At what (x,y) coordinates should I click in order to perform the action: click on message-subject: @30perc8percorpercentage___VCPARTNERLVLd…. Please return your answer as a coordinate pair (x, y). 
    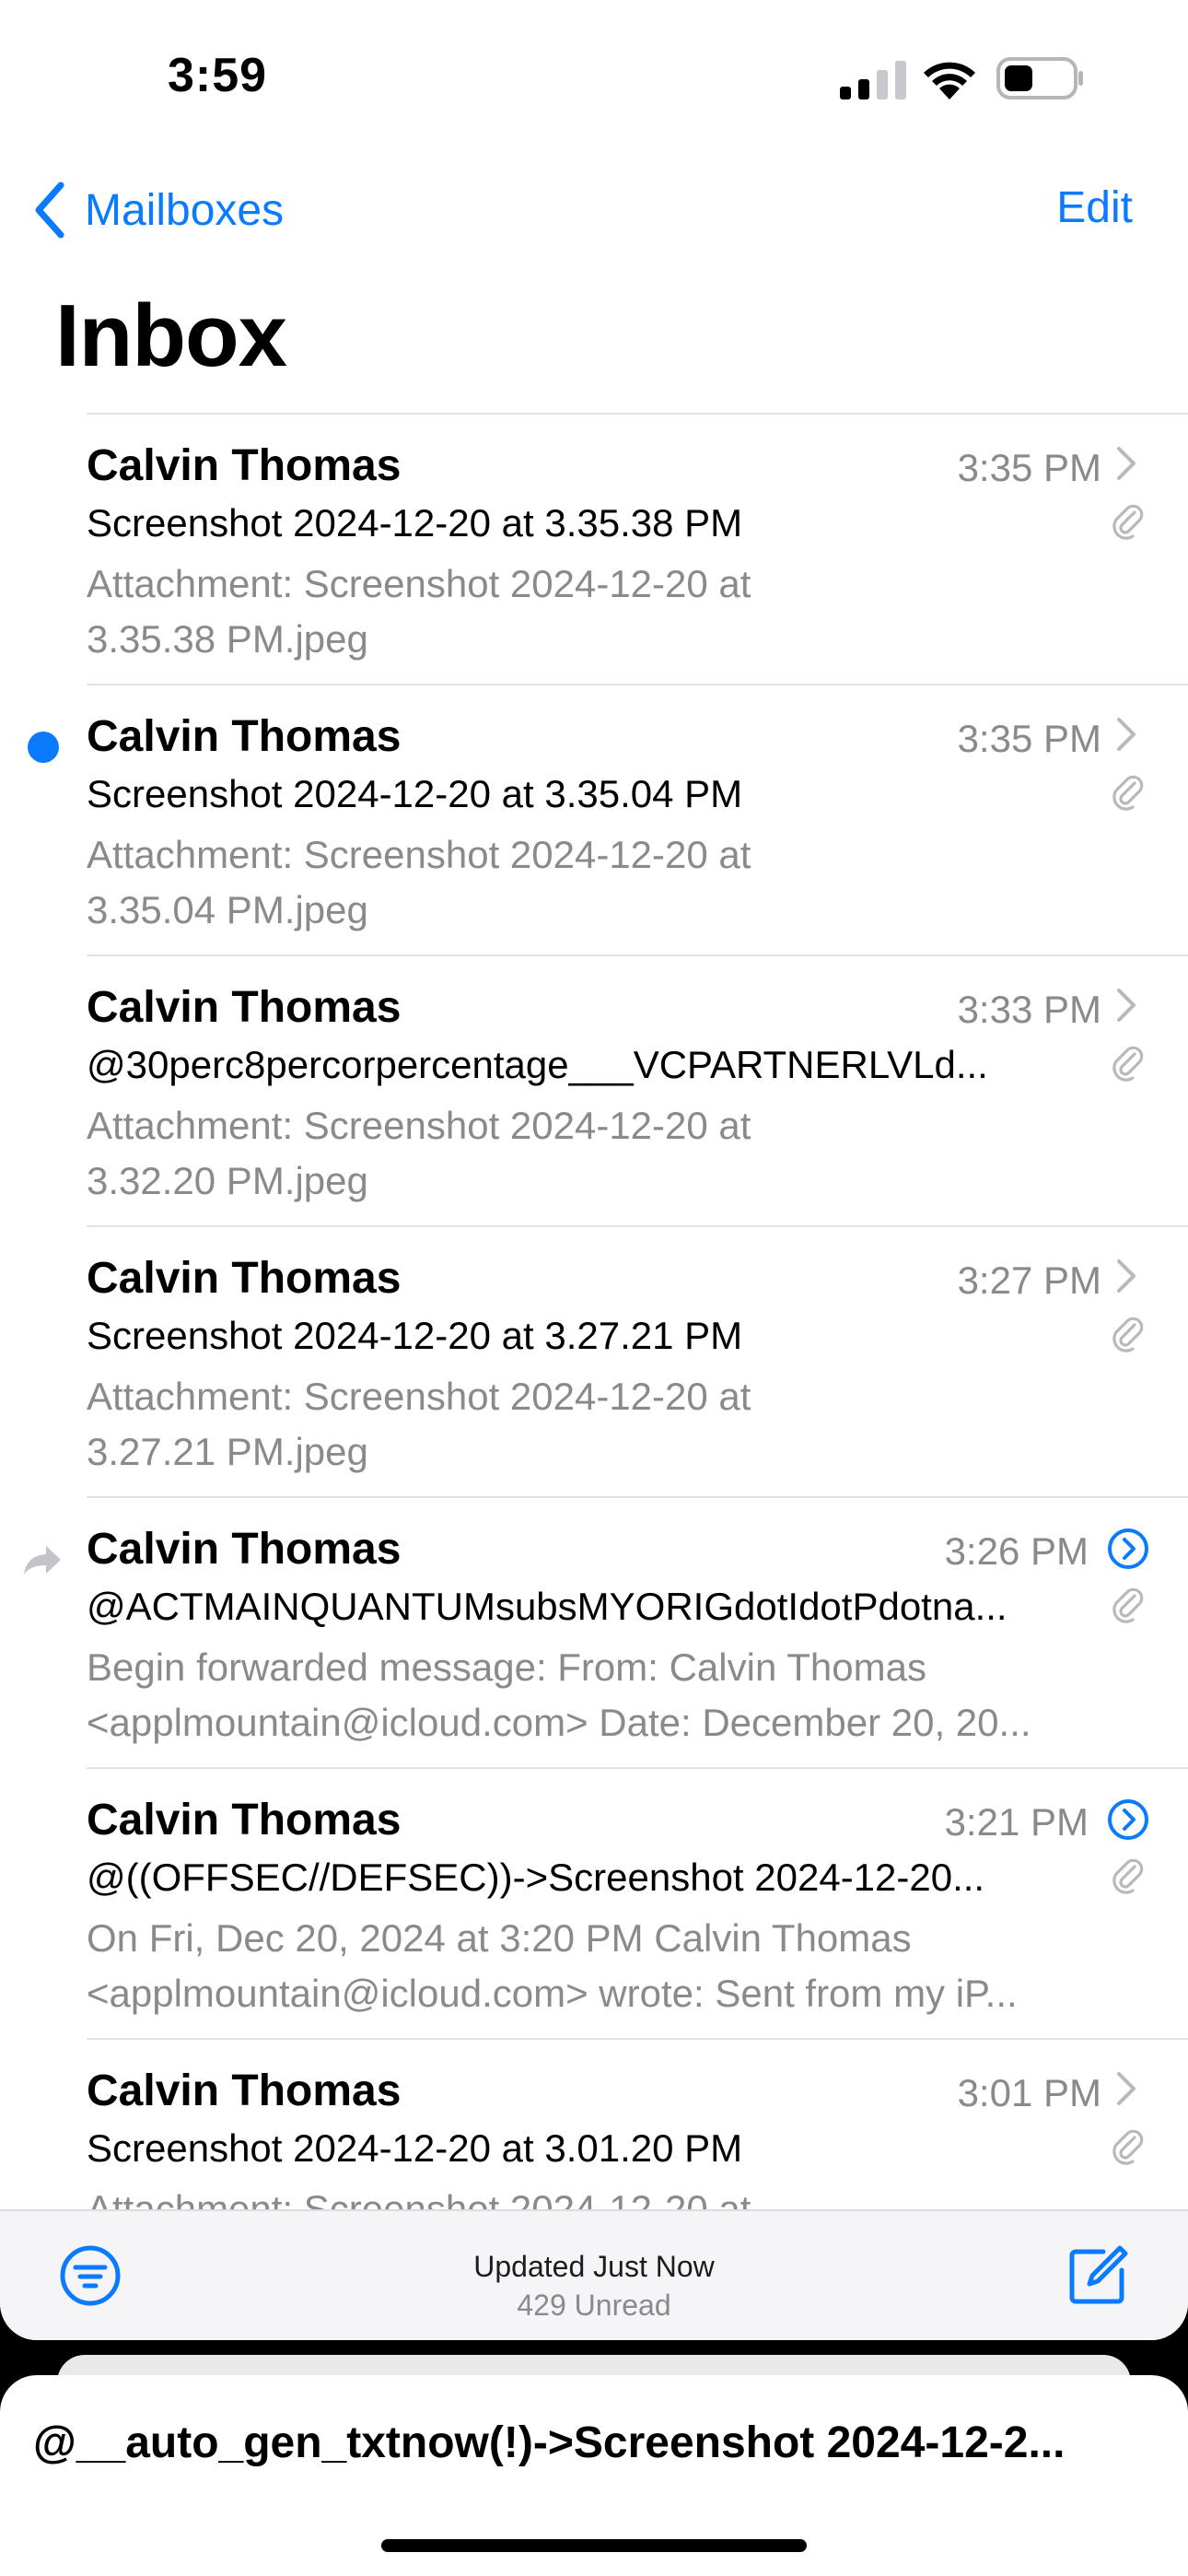
    Looking at the image, I should click on (538, 1064).